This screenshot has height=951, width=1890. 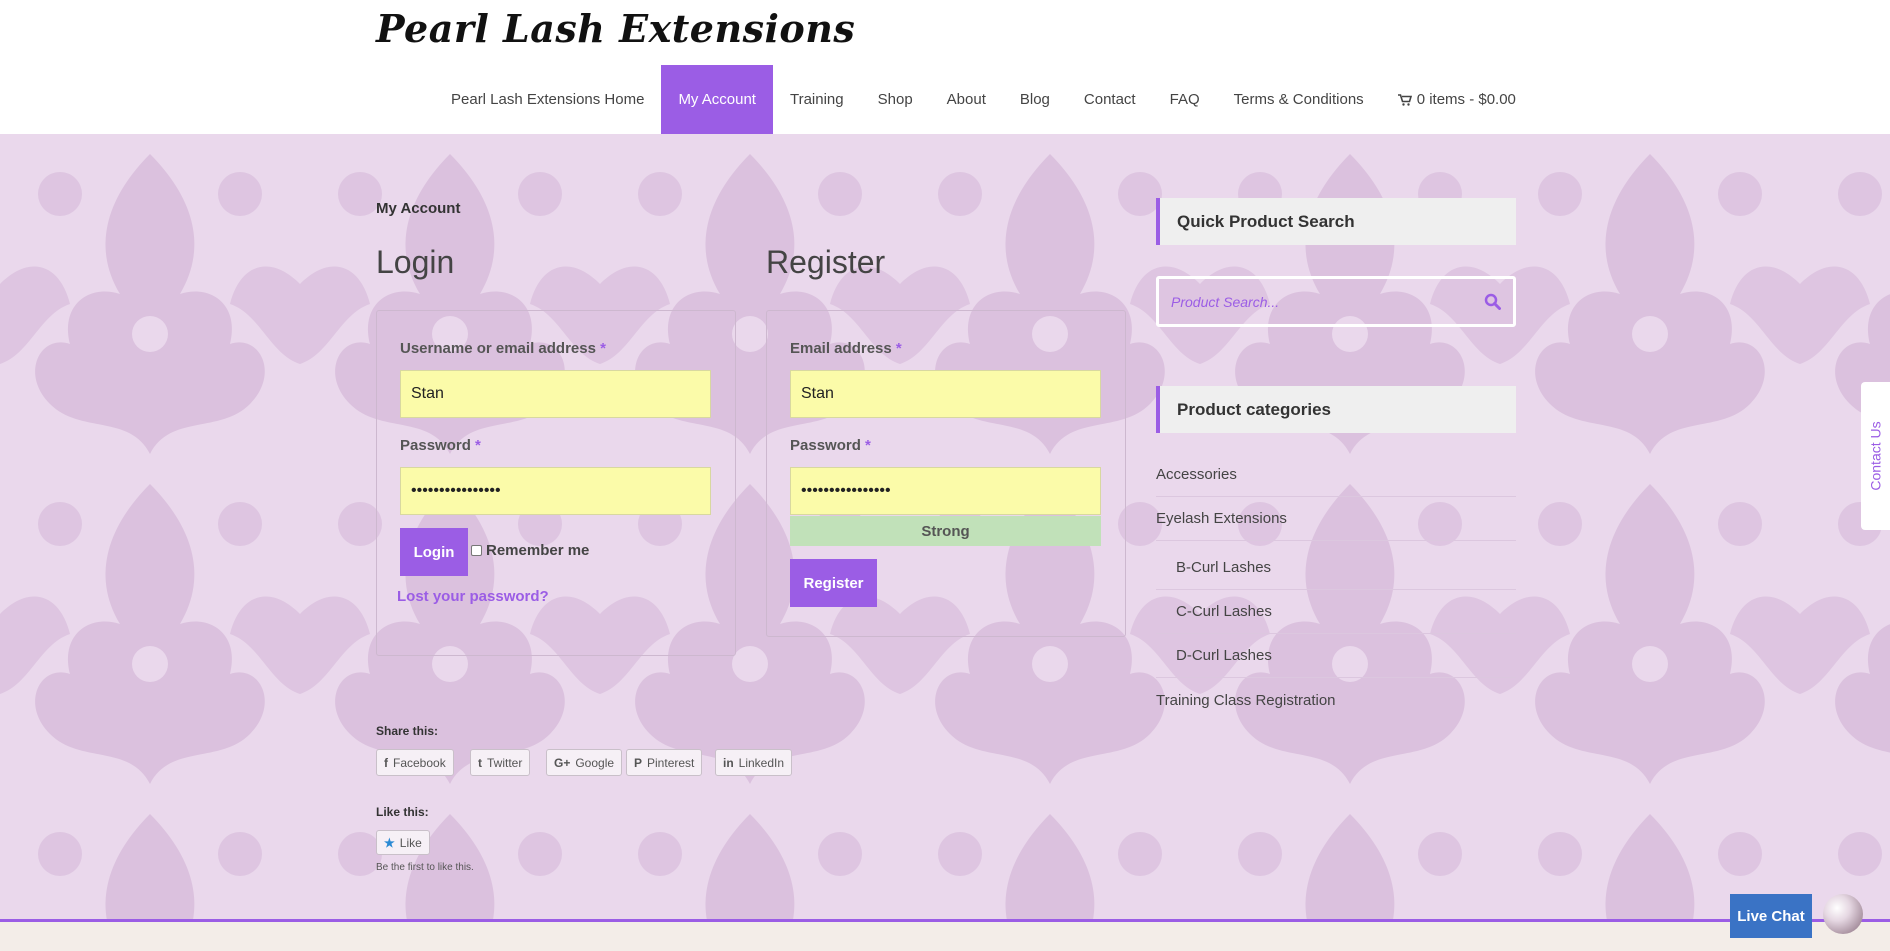 I want to click on password-label: Password *, so click(x=440, y=445).